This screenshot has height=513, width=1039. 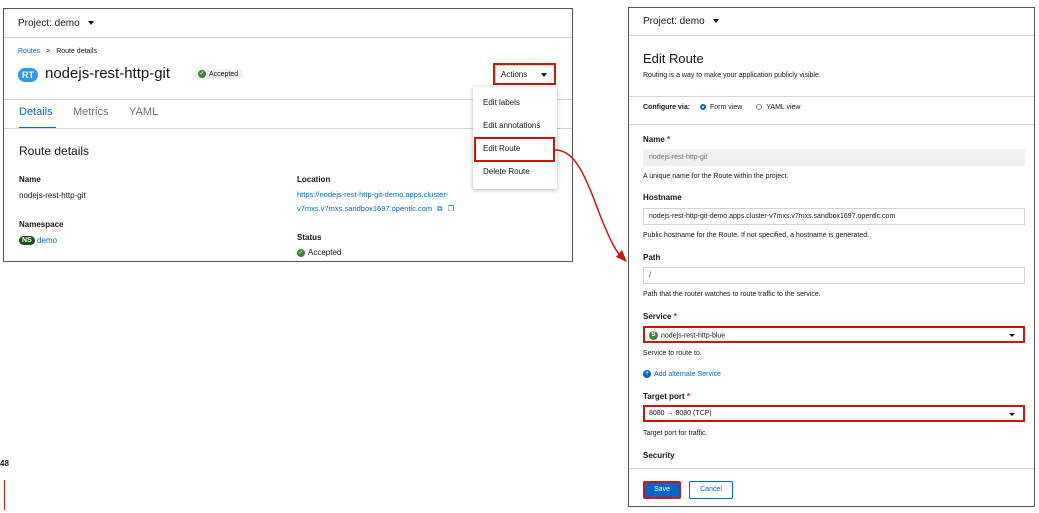 What do you see at coordinates (659, 455) in the screenshot?
I see `security-label: Security` at bounding box center [659, 455].